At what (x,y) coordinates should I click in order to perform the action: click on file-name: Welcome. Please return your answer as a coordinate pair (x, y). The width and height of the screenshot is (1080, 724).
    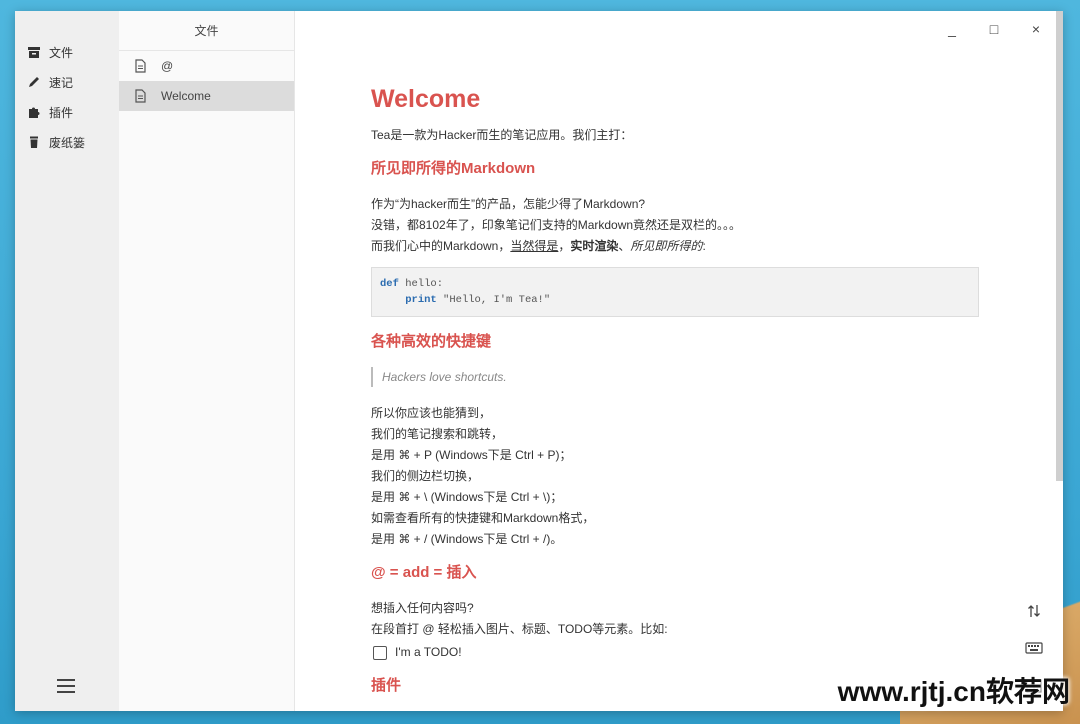
    Looking at the image, I should click on (186, 96).